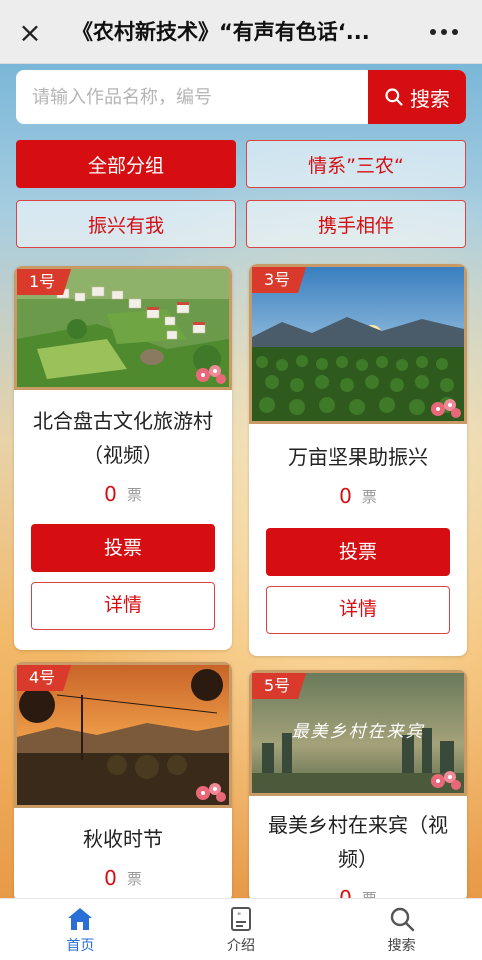 Image resolution: width=482 pixels, height=960 pixels. I want to click on search-bar: 搜索, so click(241, 97).